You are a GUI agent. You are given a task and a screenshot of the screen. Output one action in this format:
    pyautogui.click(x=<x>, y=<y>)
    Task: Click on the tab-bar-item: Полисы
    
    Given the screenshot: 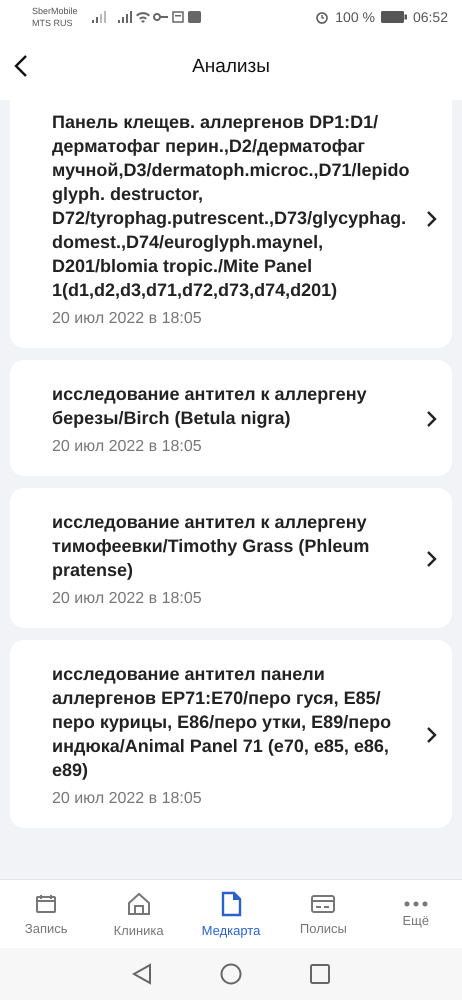 What is the action you would take?
    pyautogui.click(x=323, y=914)
    